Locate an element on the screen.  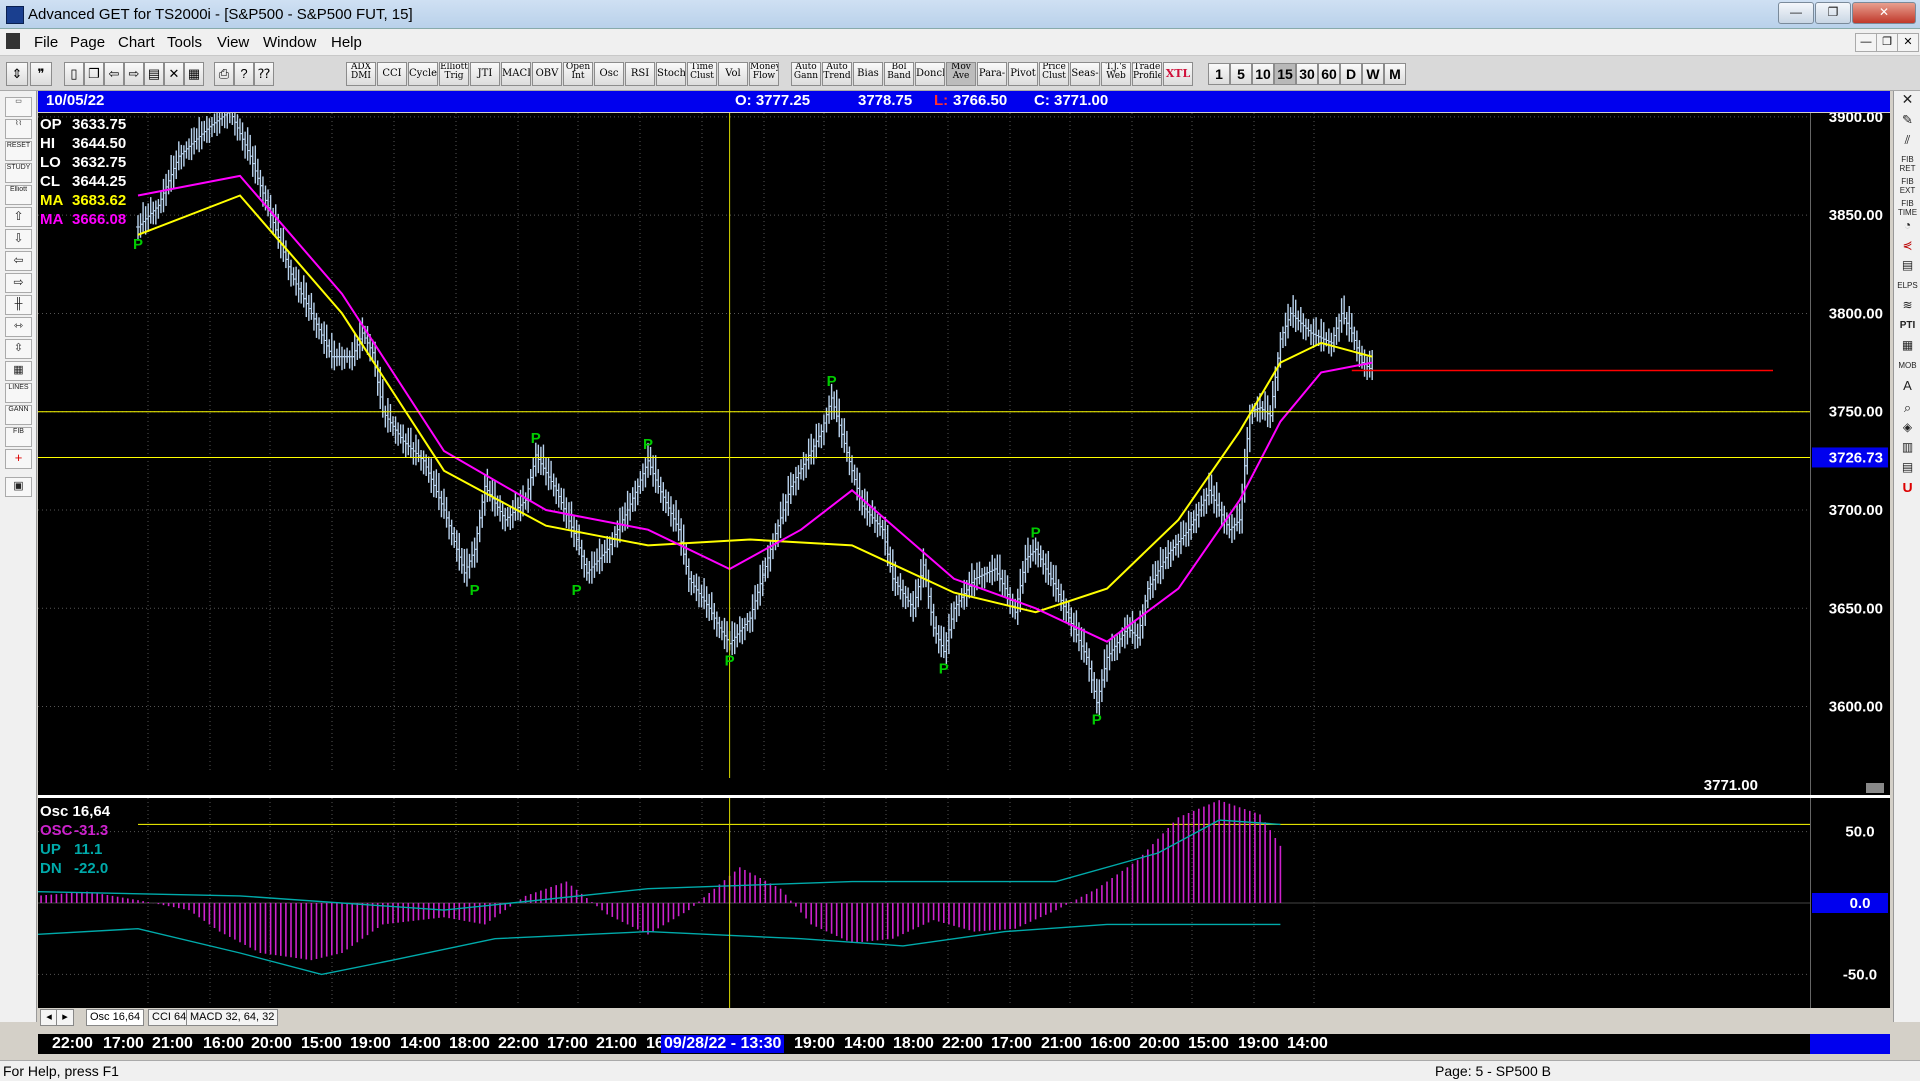
page-icon: ▣ is located at coordinates (18, 487).